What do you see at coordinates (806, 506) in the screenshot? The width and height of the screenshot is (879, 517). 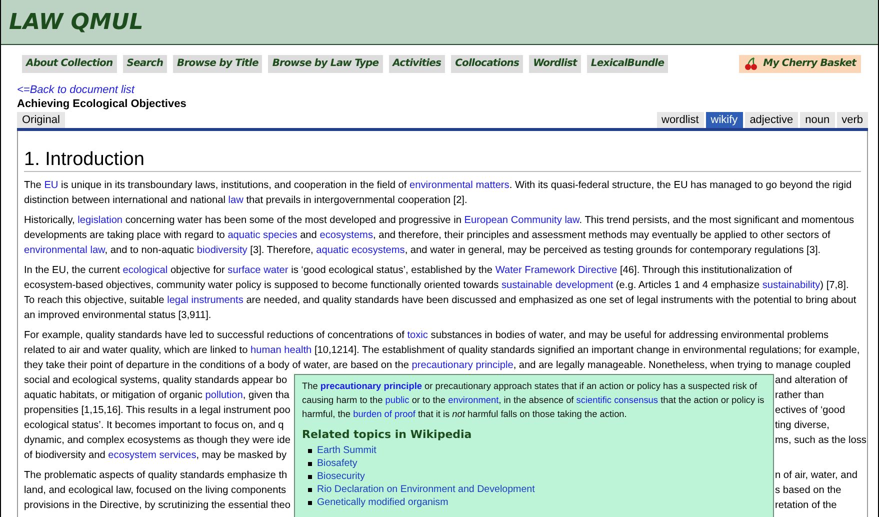 I see `text-fragment: retation of the` at bounding box center [806, 506].